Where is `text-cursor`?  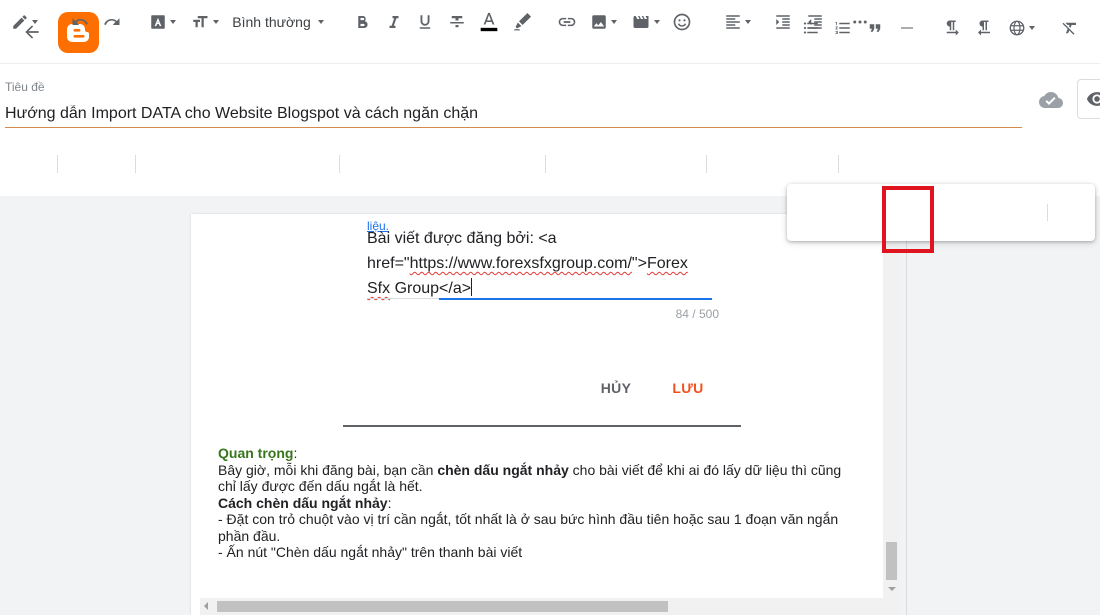
text-cursor is located at coordinates (472, 287).